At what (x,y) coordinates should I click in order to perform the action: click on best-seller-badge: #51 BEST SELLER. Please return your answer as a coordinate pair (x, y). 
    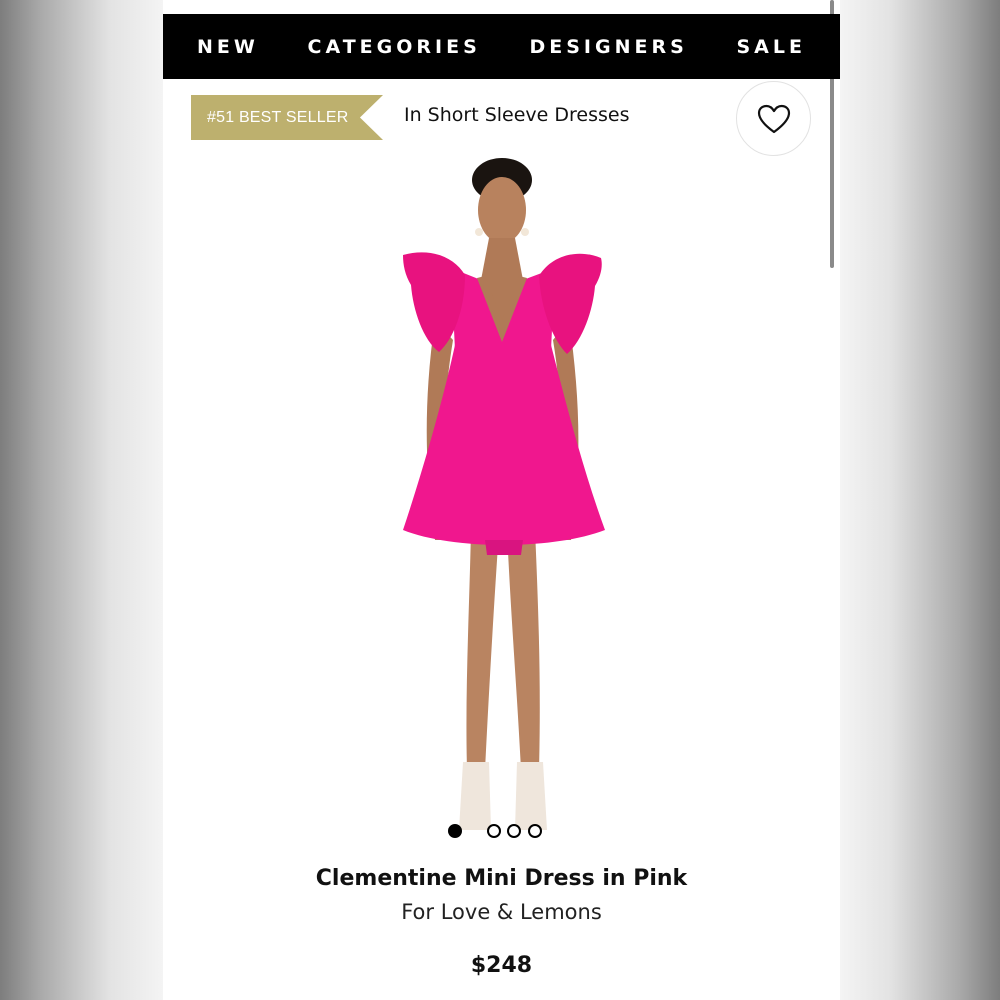
    Looking at the image, I should click on (287, 117).